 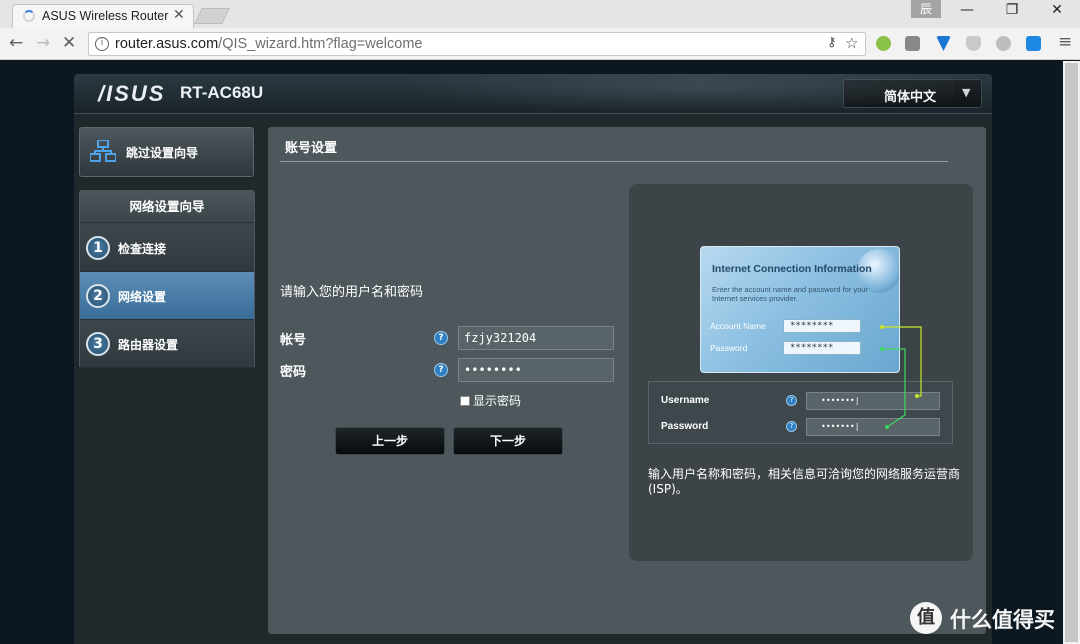 What do you see at coordinates (685, 400) in the screenshot?
I see `example-username-label: Username` at bounding box center [685, 400].